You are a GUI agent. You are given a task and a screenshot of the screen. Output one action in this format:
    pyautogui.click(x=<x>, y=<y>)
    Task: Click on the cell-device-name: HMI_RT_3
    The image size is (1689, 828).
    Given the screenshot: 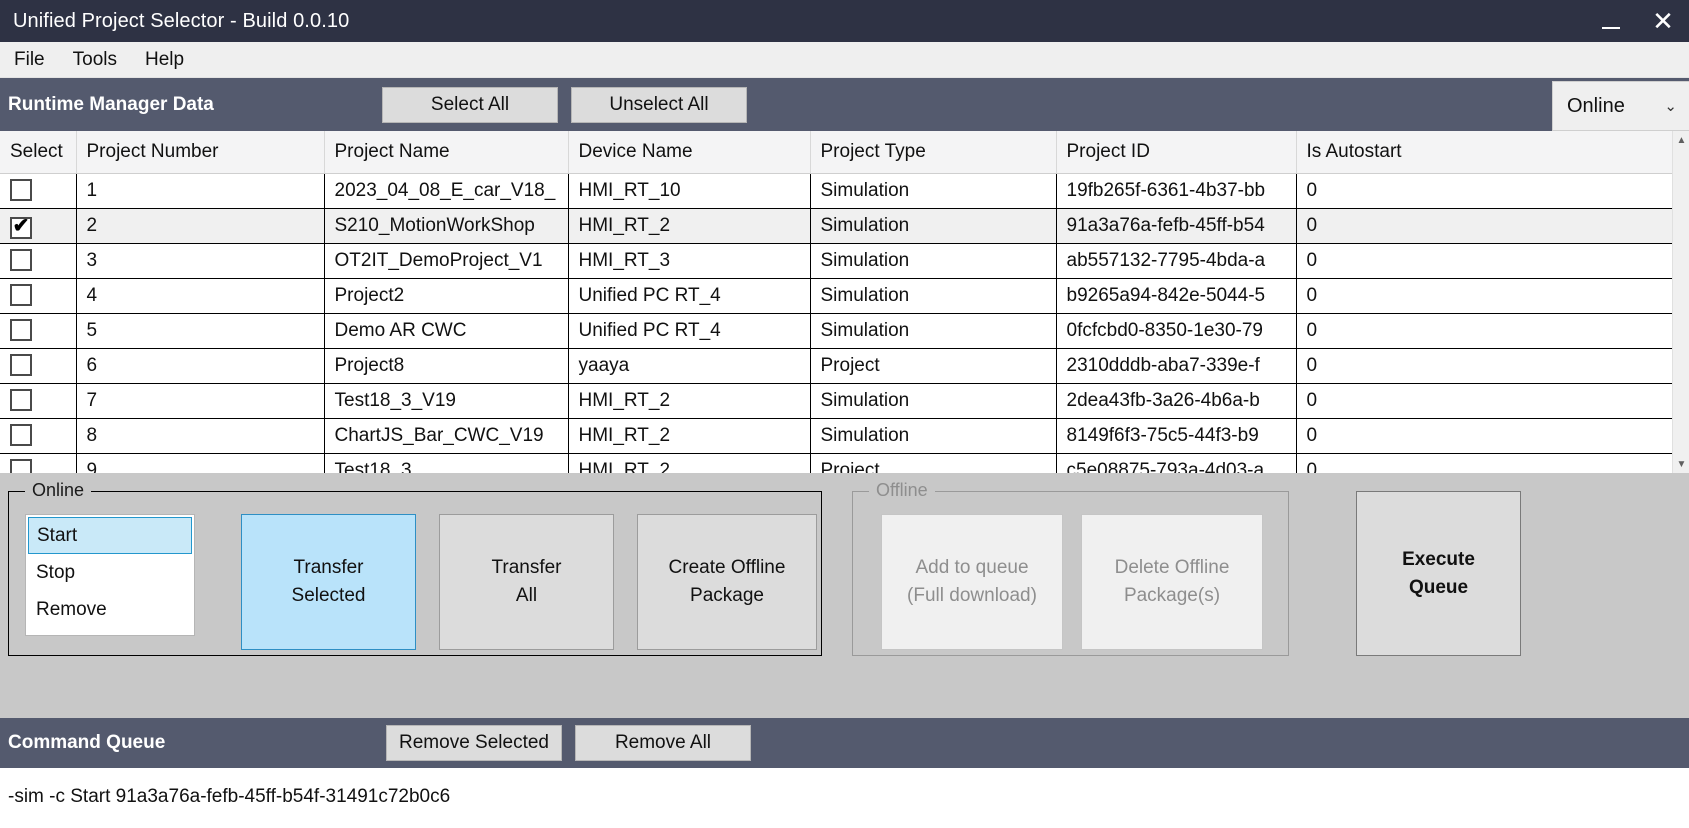 What is the action you would take?
    pyautogui.click(x=689, y=261)
    